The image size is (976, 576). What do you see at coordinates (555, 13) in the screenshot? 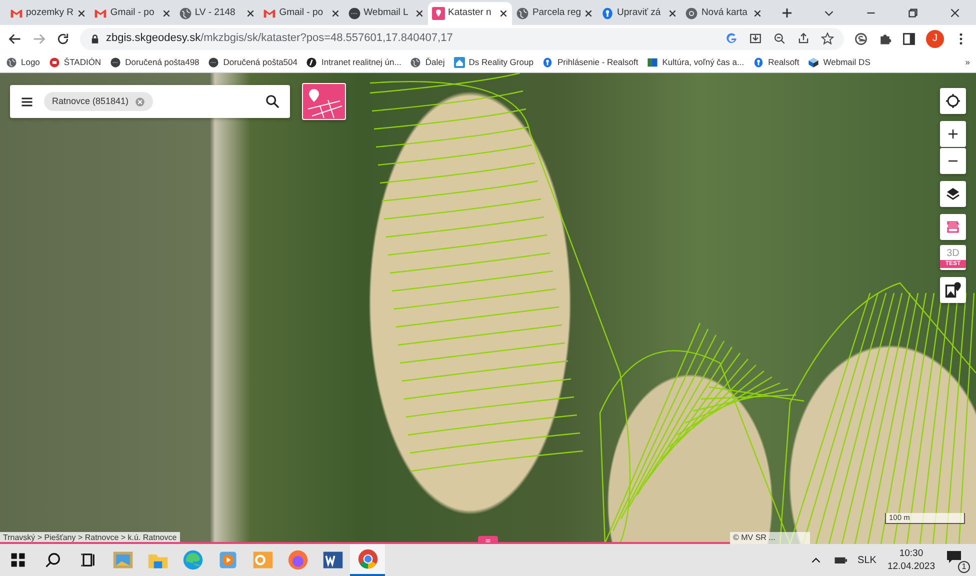
I see `browser-tab: Parcela reg` at bounding box center [555, 13].